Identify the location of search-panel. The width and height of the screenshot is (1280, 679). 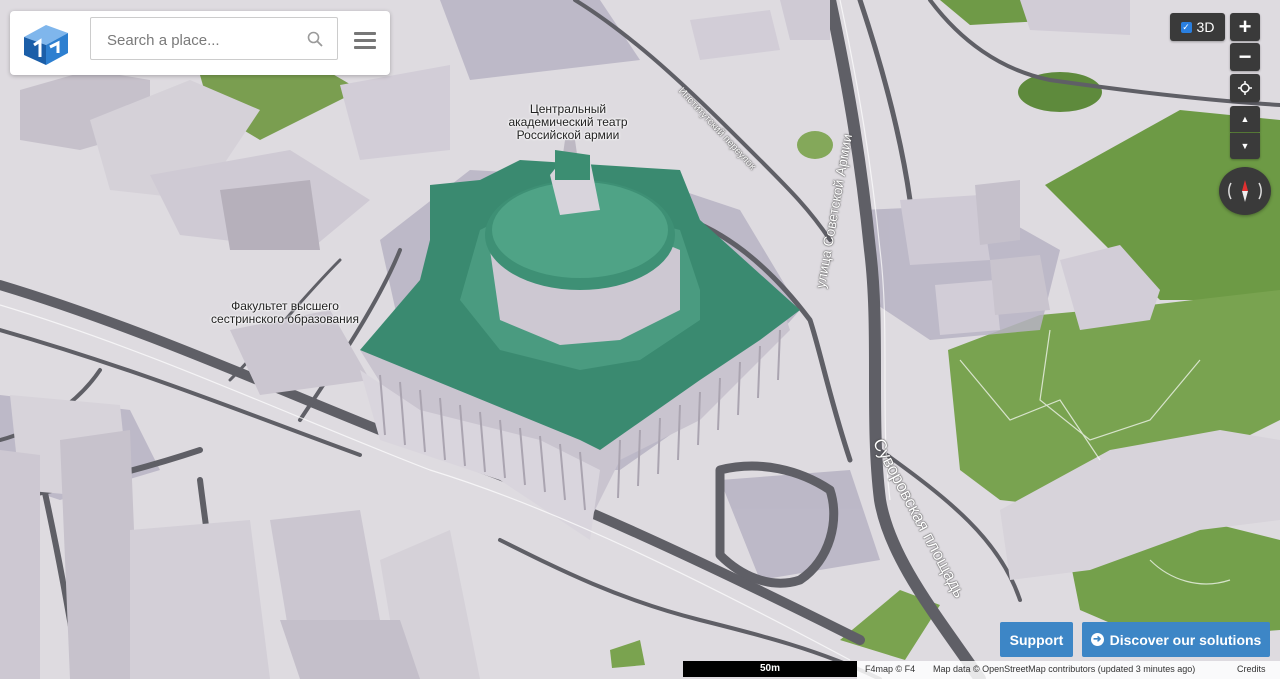
(200, 43).